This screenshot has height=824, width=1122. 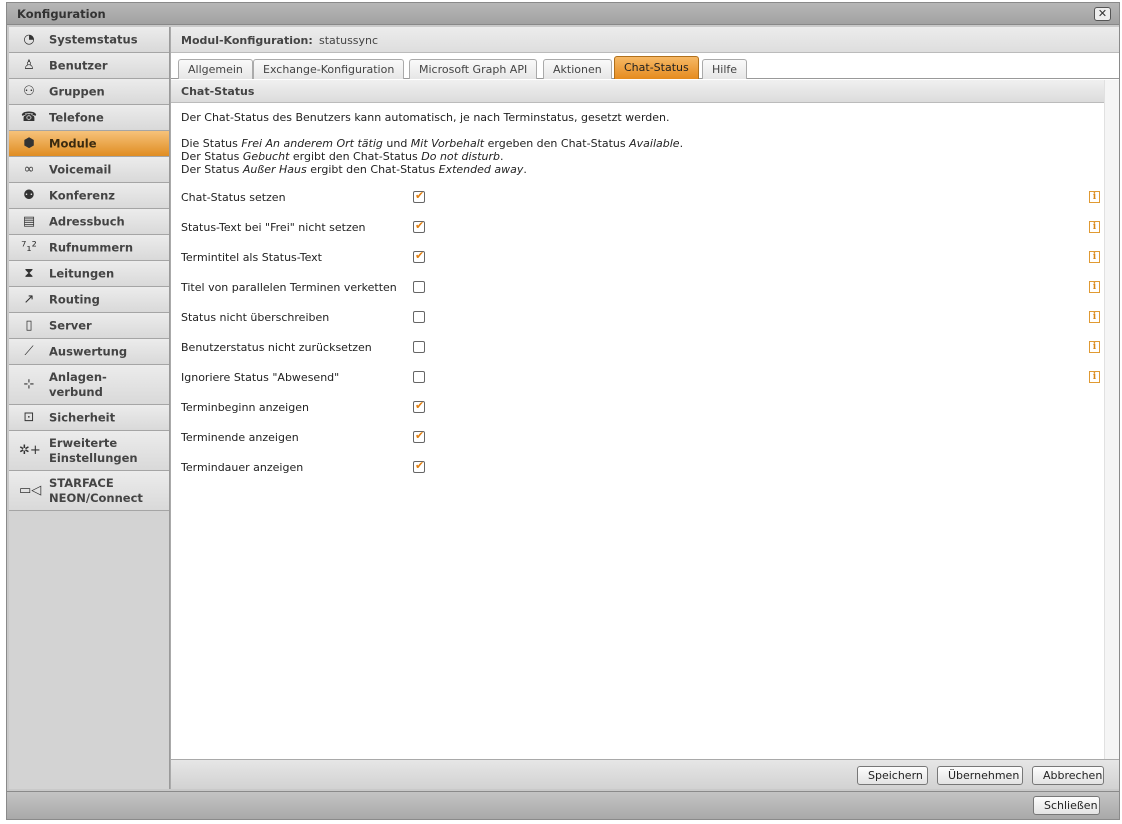 I want to click on option-row: Ignoriere Status "Abwesend" i, so click(x=641, y=379).